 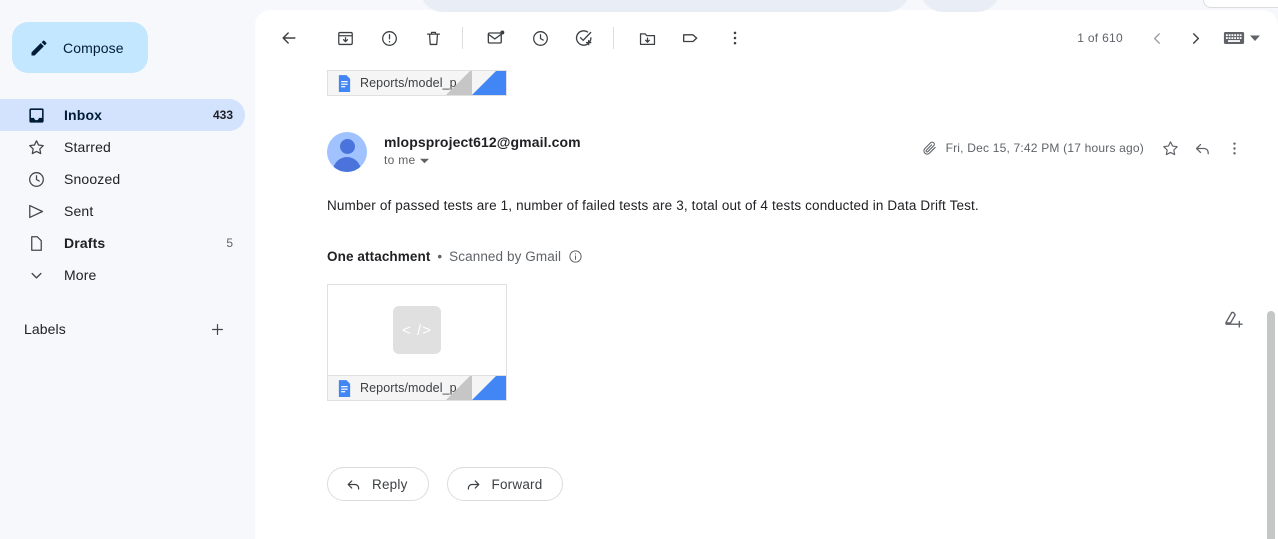 I want to click on chevron-right-icon, so click(x=1195, y=38).